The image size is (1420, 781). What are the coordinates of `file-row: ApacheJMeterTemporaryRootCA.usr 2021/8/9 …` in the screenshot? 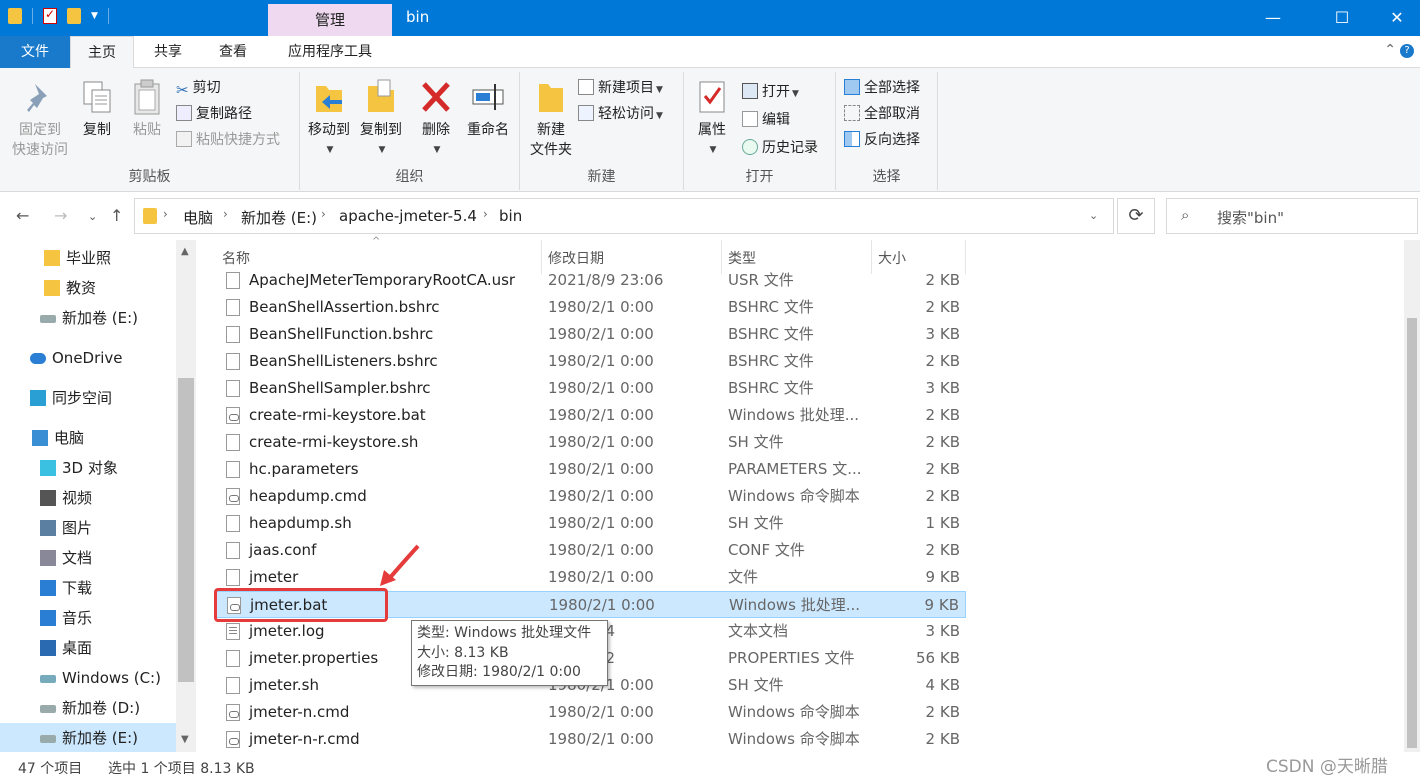 It's located at (591, 280).